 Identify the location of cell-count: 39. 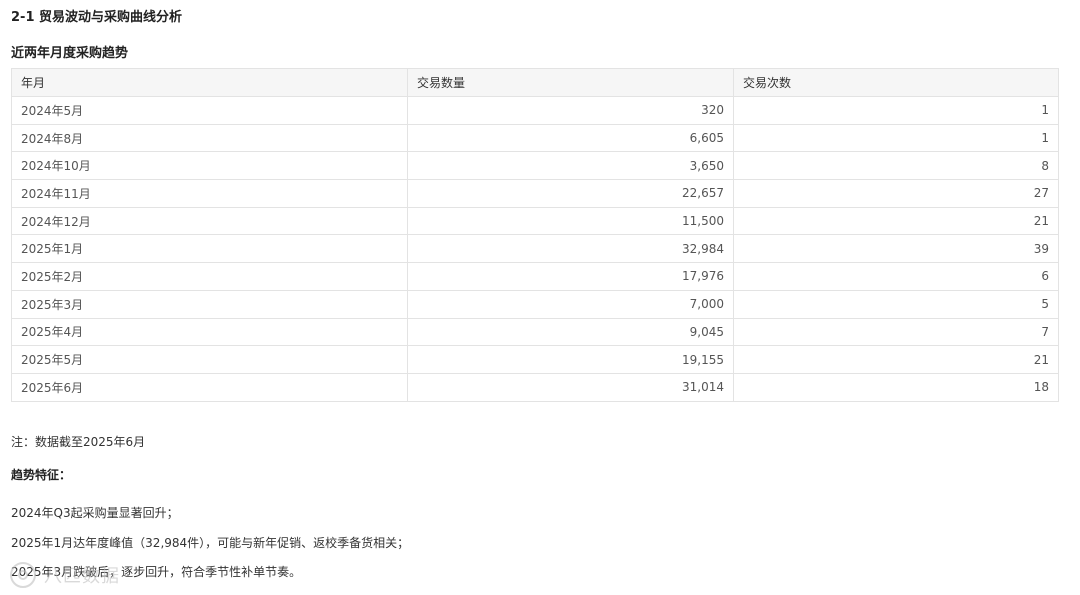
(896, 249).